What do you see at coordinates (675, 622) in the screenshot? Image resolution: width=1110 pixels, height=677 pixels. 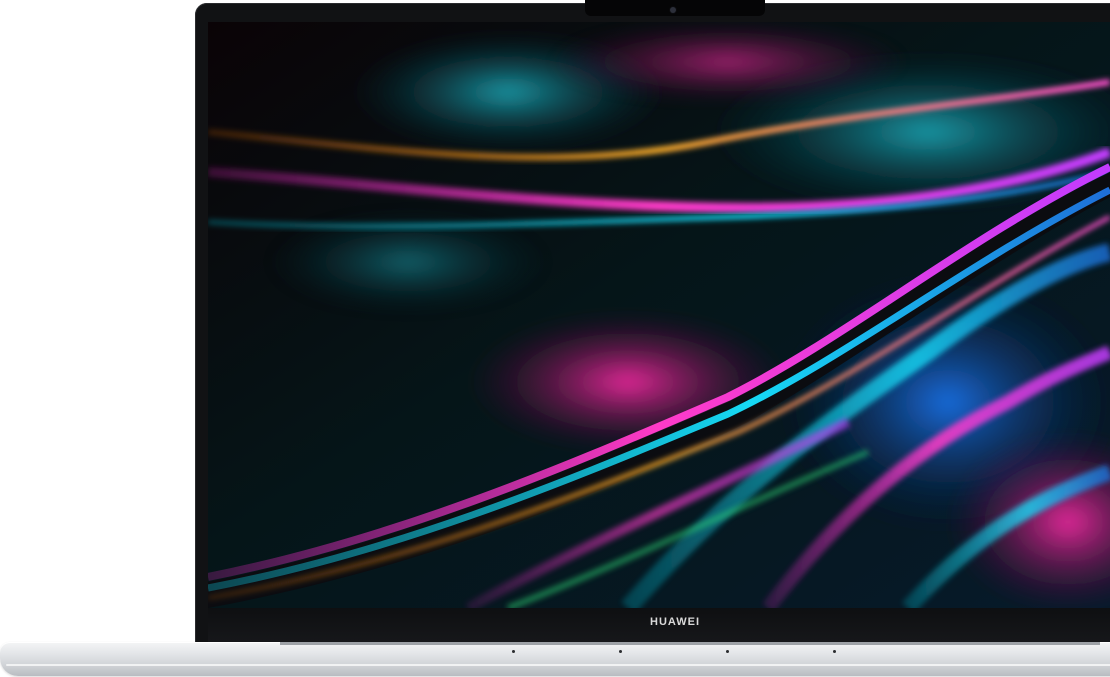 I see `brand-logo: HUAWEI` at bounding box center [675, 622].